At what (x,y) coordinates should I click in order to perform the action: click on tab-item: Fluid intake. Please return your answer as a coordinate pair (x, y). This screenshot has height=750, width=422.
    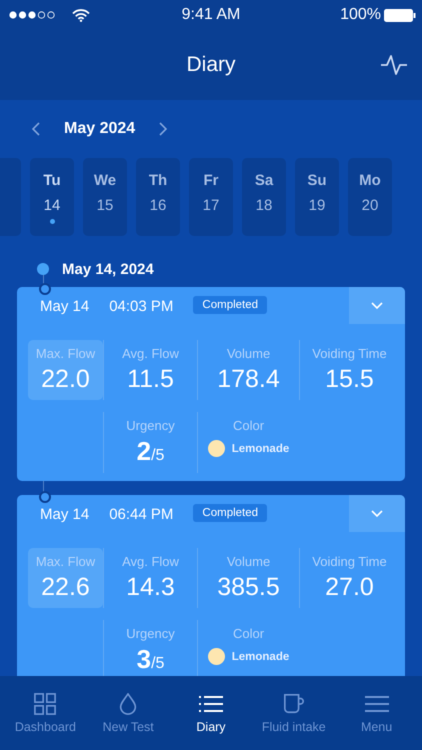
    Looking at the image, I should click on (294, 713).